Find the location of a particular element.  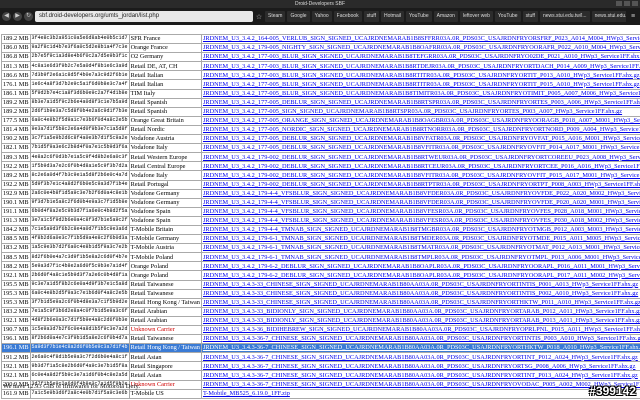

reload-icon: ↻ is located at coordinates (28, 16).